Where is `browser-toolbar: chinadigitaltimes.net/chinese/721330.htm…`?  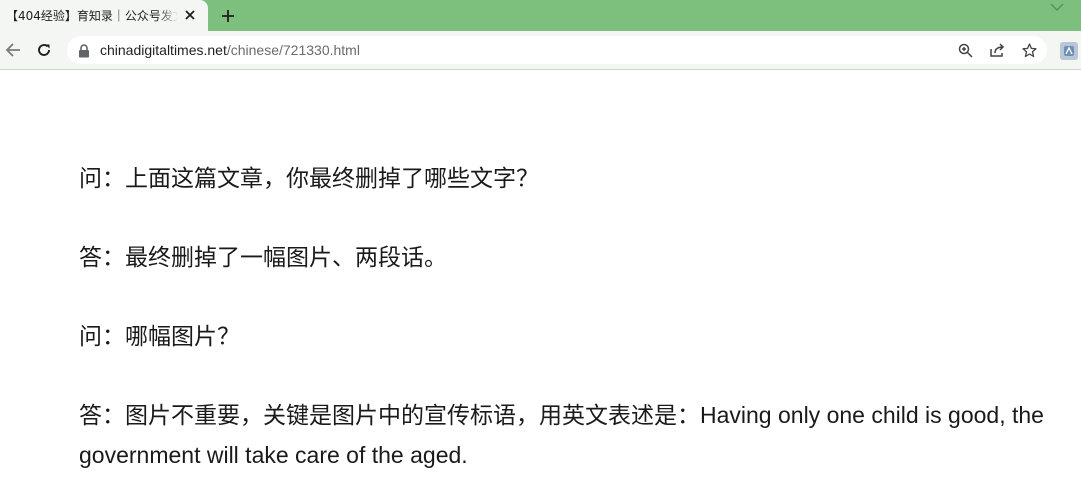
browser-toolbar: chinadigitaltimes.net/chinese/721330.htm… is located at coordinates (540, 50).